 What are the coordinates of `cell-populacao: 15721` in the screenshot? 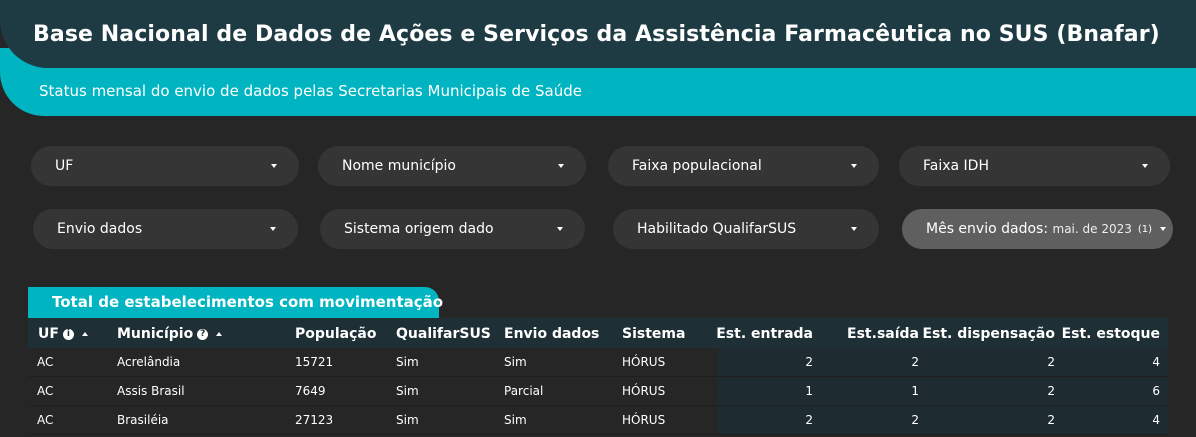 It's located at (314, 362).